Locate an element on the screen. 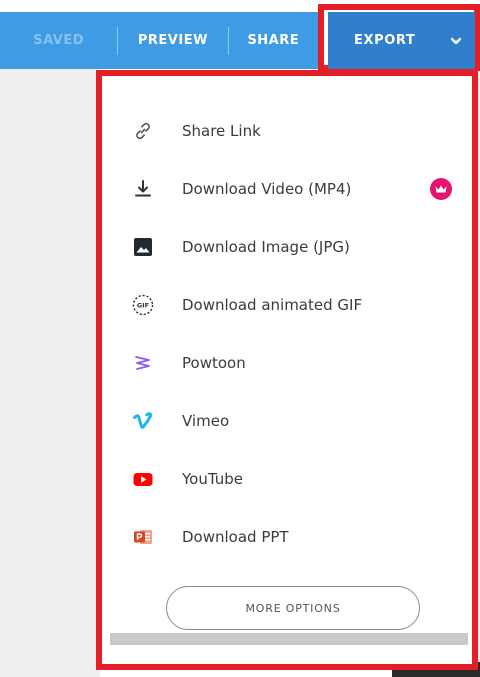  vimeo-logo-icon is located at coordinates (143, 421).